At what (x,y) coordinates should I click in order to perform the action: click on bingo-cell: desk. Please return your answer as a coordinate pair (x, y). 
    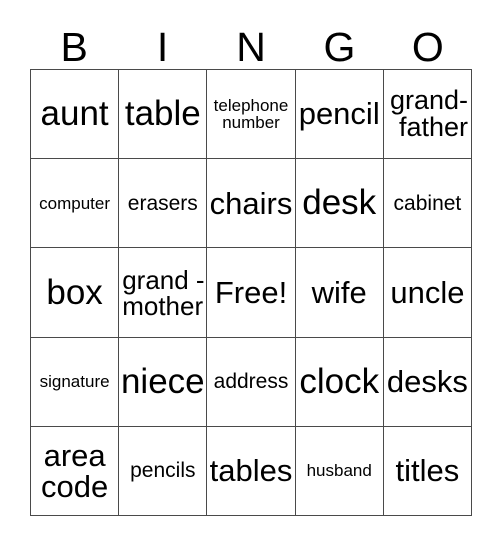
    Looking at the image, I should click on (339, 204).